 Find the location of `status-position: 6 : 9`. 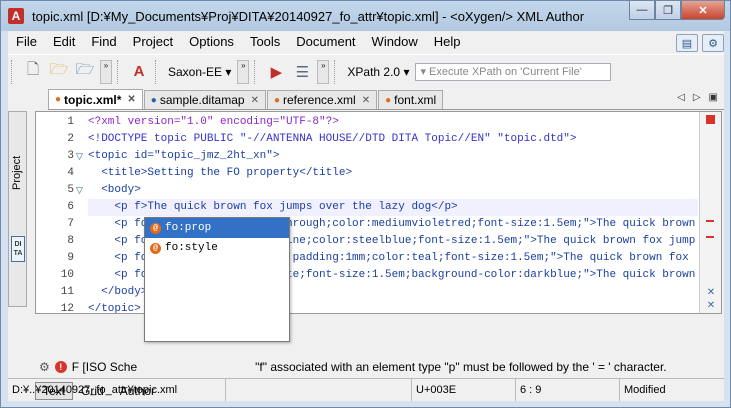

status-position: 6 : 9 is located at coordinates (568, 390).